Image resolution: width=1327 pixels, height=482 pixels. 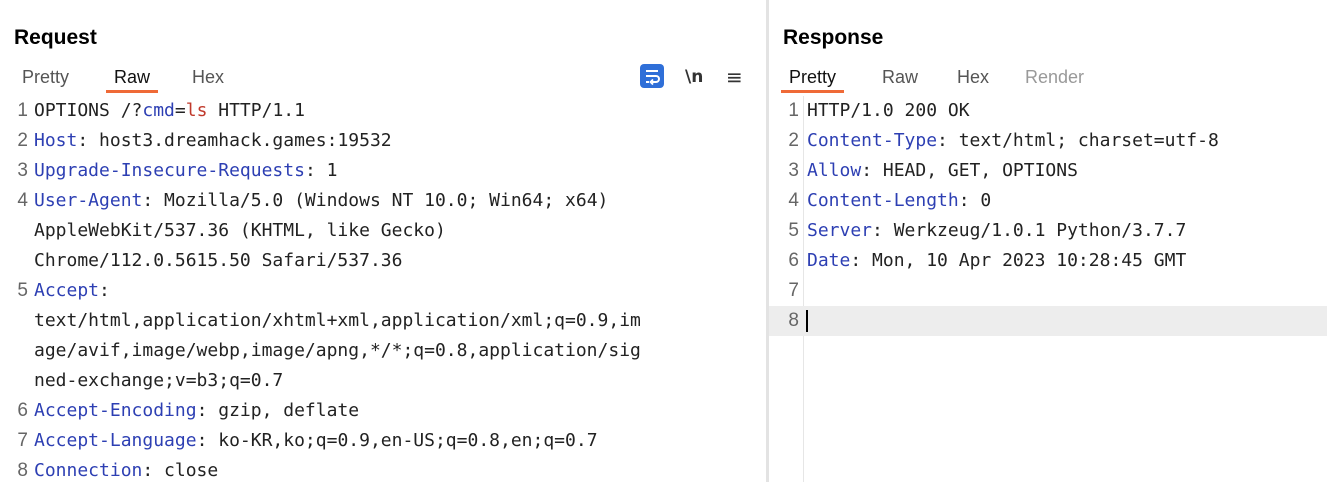 I want to click on menu-icon: ≡, so click(x=734, y=77).